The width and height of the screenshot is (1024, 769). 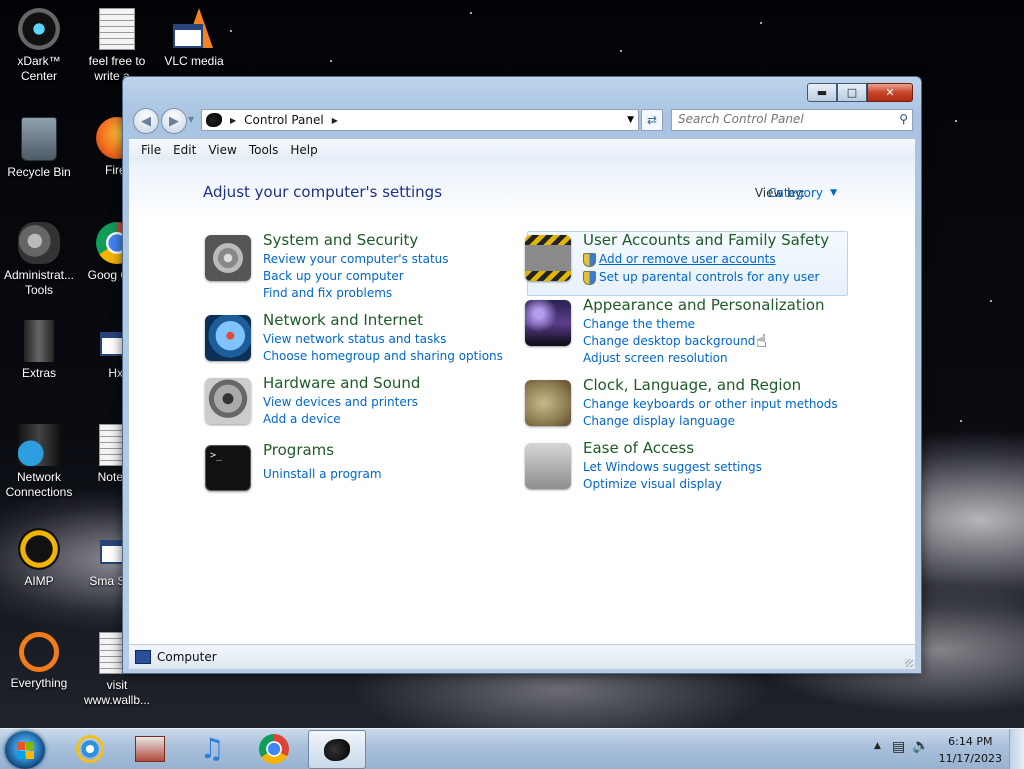 I want to click on menu-view: View, so click(x=222, y=150).